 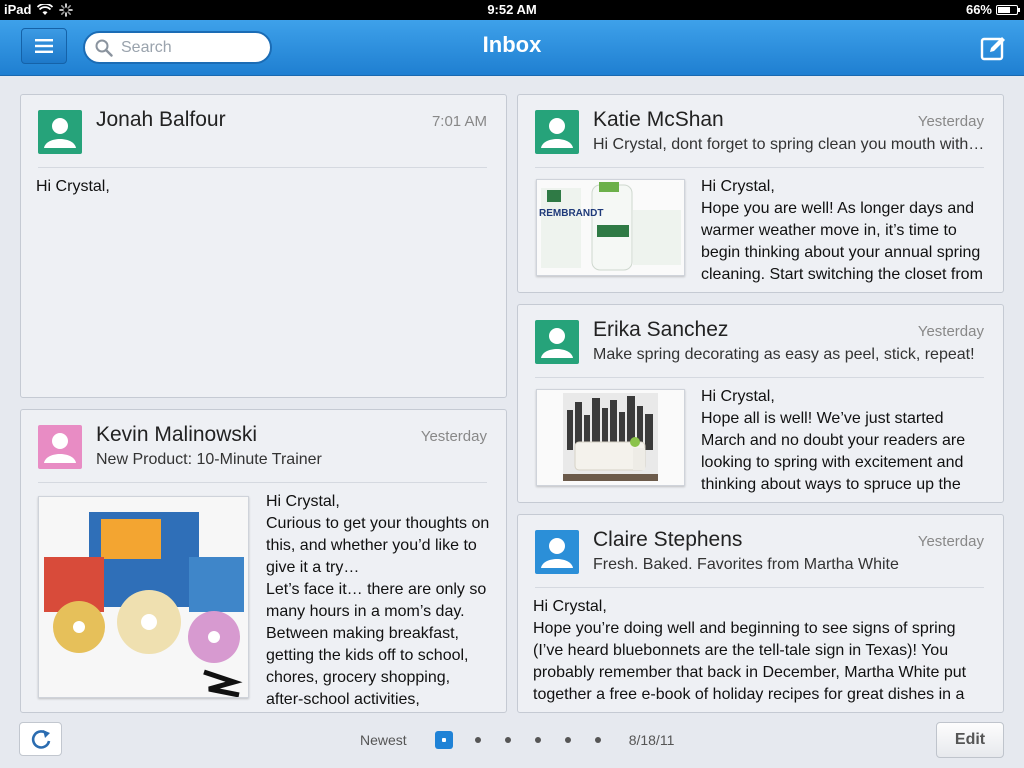 What do you see at coordinates (994, 48) in the screenshot?
I see `compose-icon` at bounding box center [994, 48].